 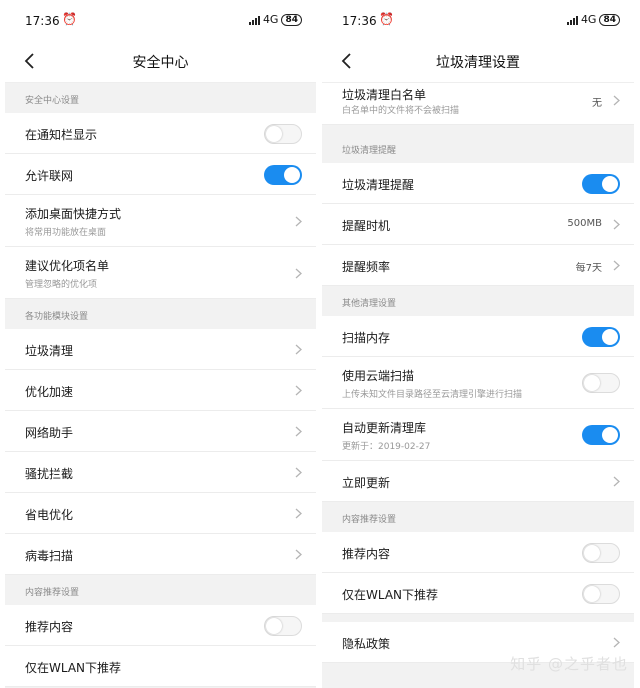 I want to click on setting-label: 建议优化项名单, so click(x=67, y=266).